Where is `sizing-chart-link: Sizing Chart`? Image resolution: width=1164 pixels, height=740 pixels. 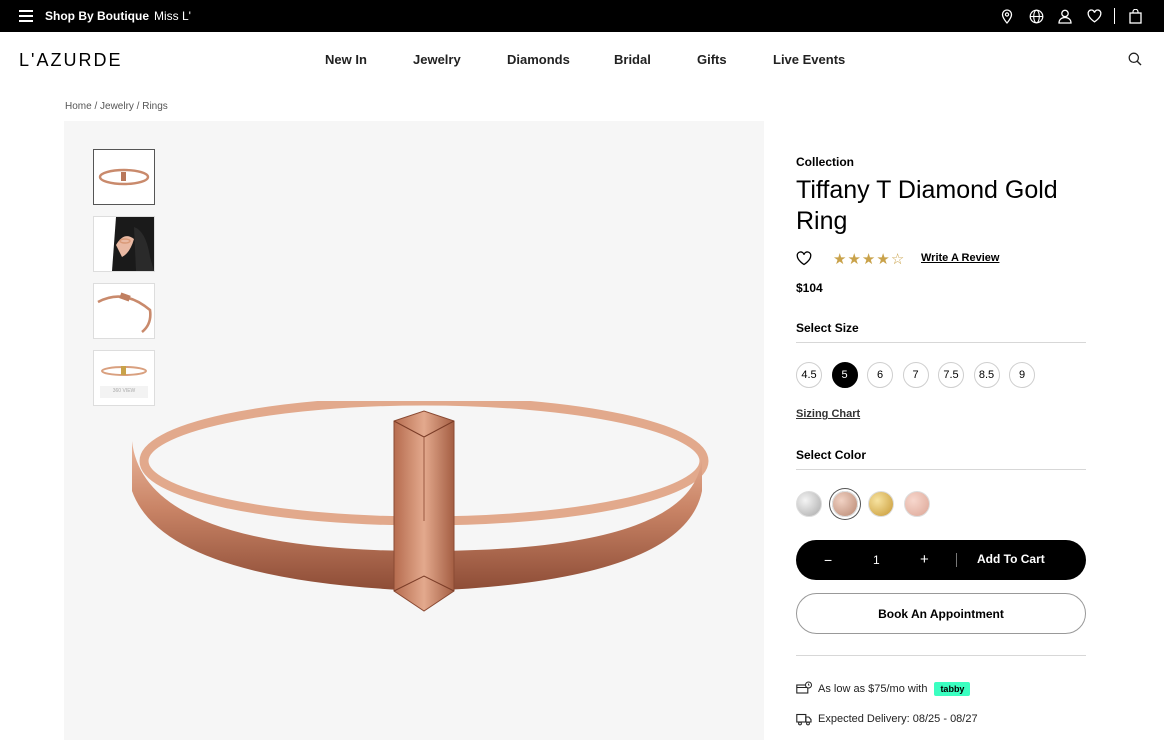 sizing-chart-link: Sizing Chart is located at coordinates (828, 414).